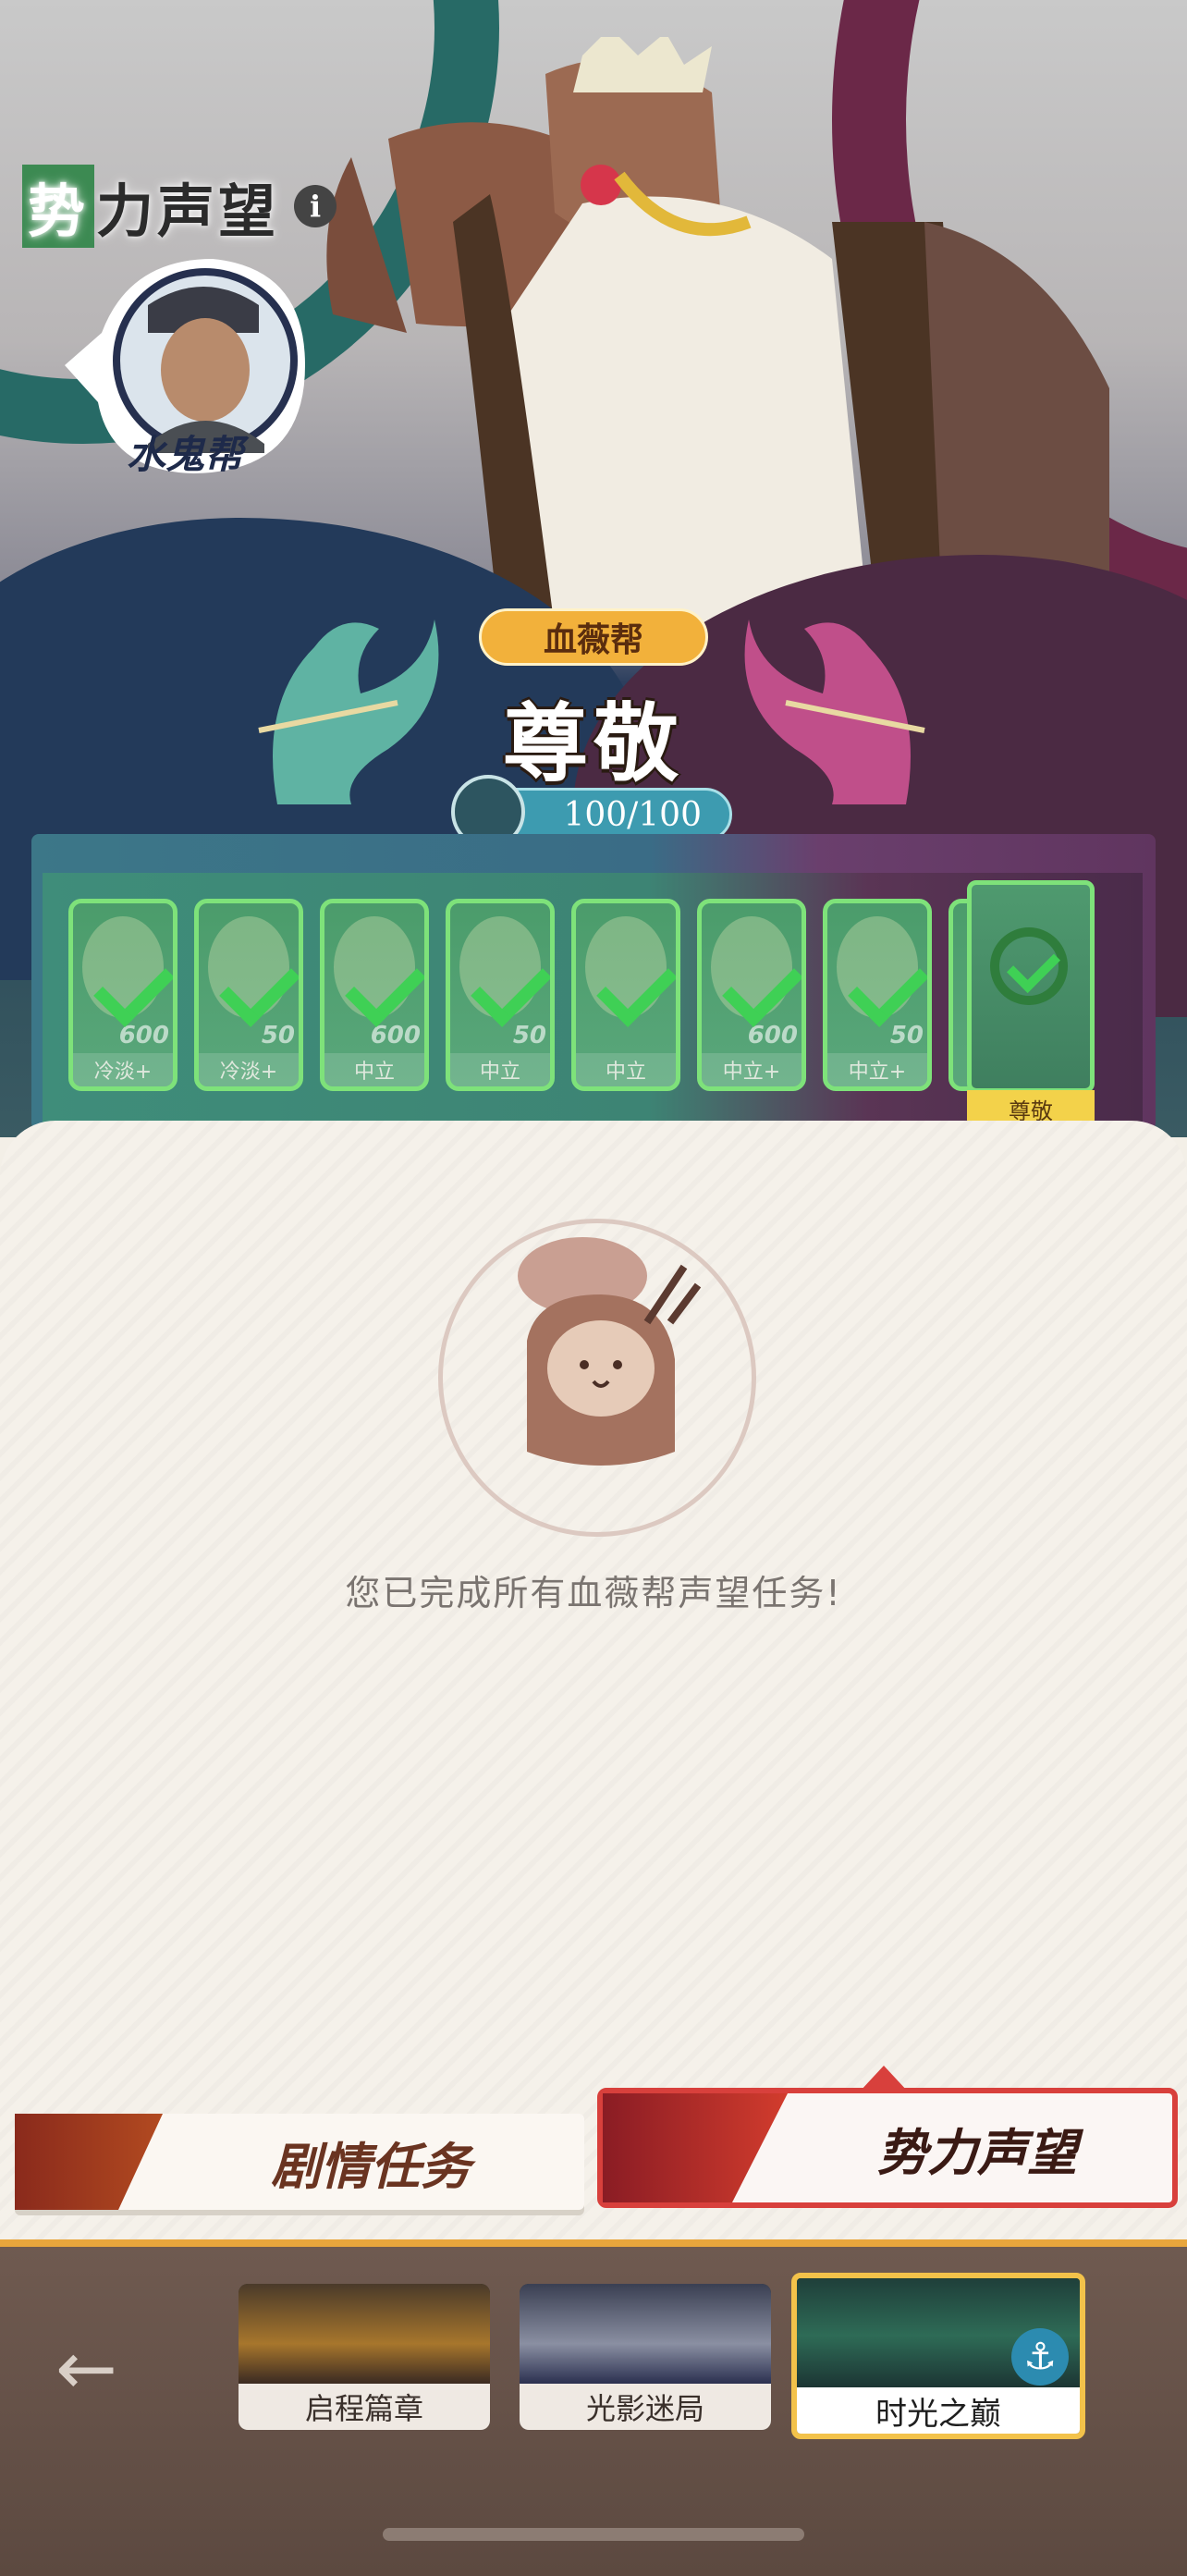  What do you see at coordinates (1040, 2357) in the screenshot?
I see `anchor-icon: ⚓` at bounding box center [1040, 2357].